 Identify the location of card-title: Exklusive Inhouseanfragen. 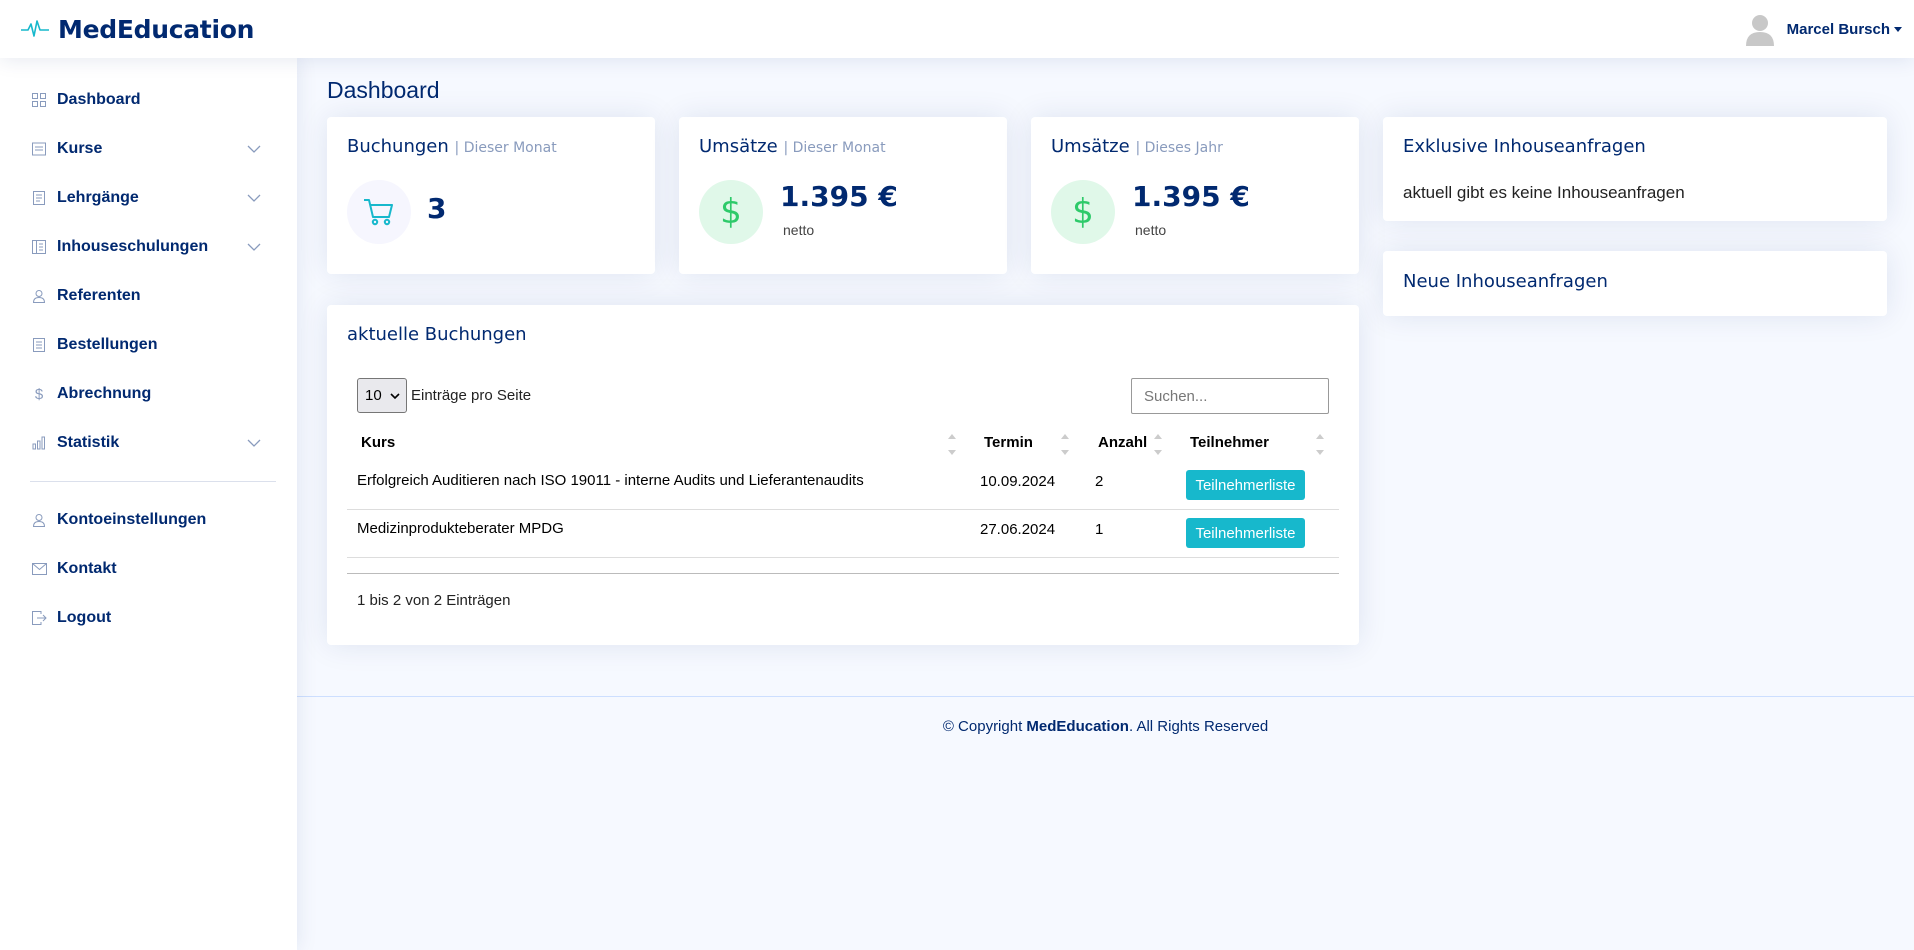
(1524, 146).